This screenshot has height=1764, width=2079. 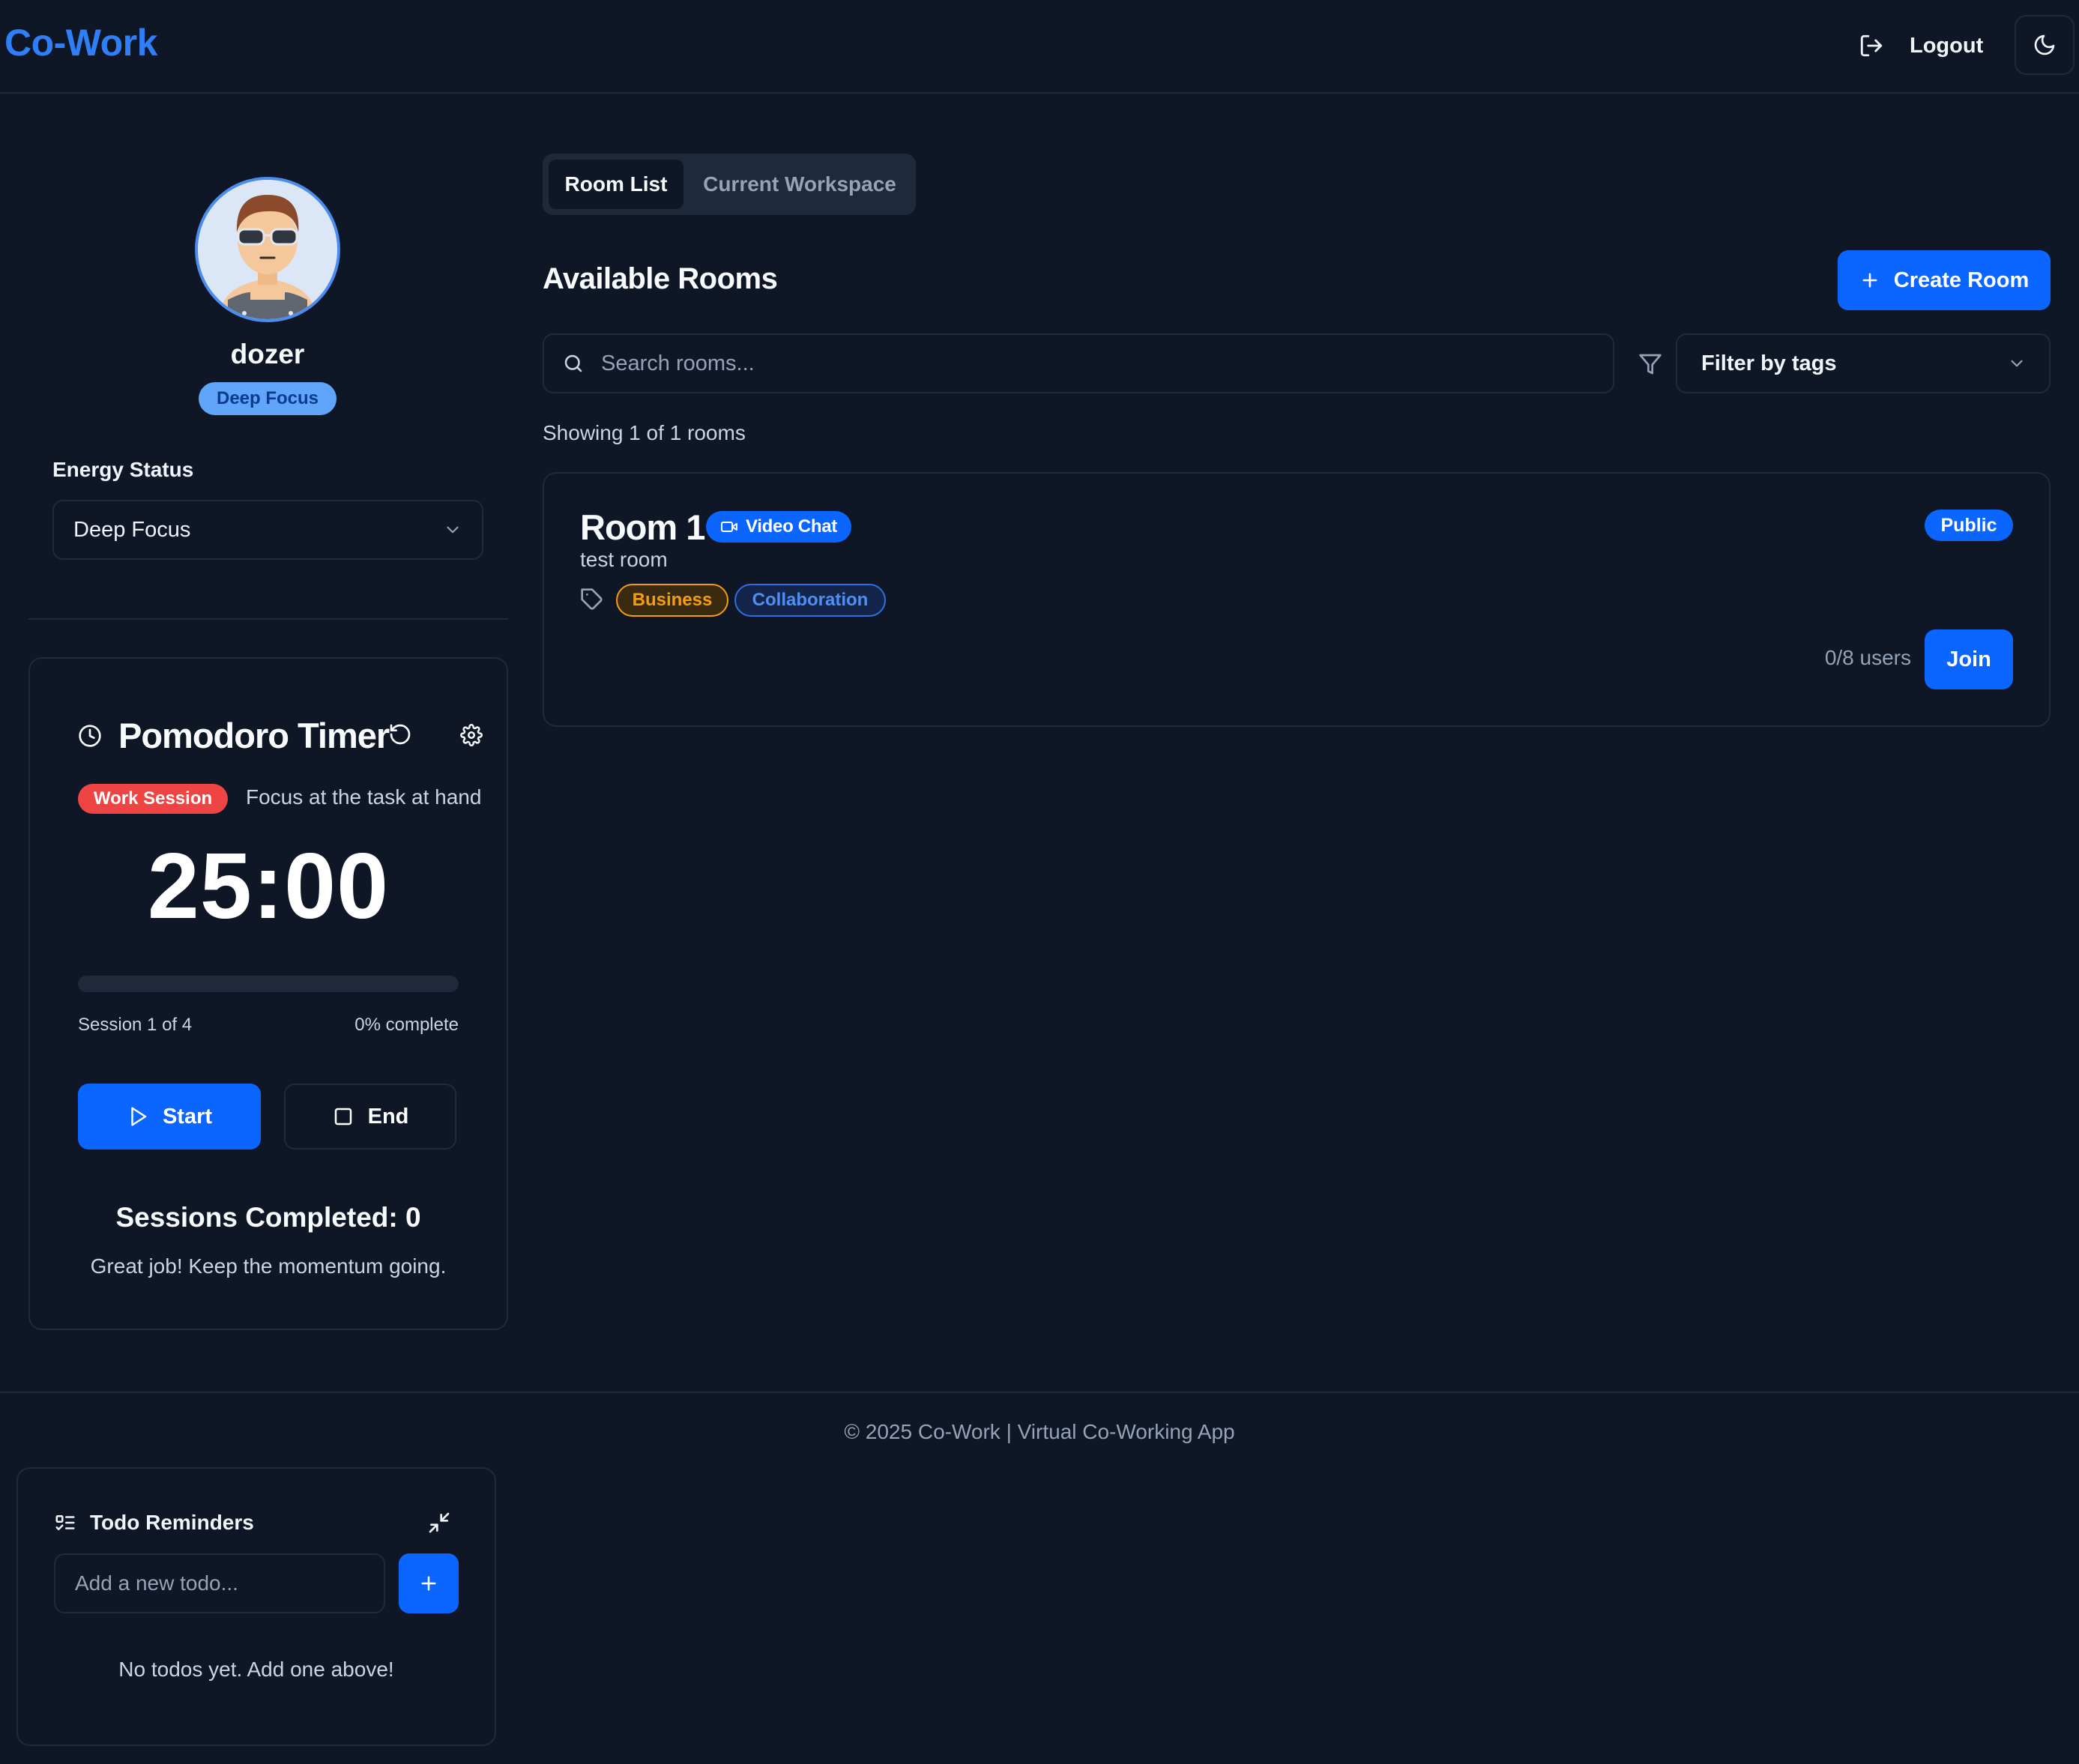 What do you see at coordinates (592, 599) in the screenshot?
I see `tag-icon` at bounding box center [592, 599].